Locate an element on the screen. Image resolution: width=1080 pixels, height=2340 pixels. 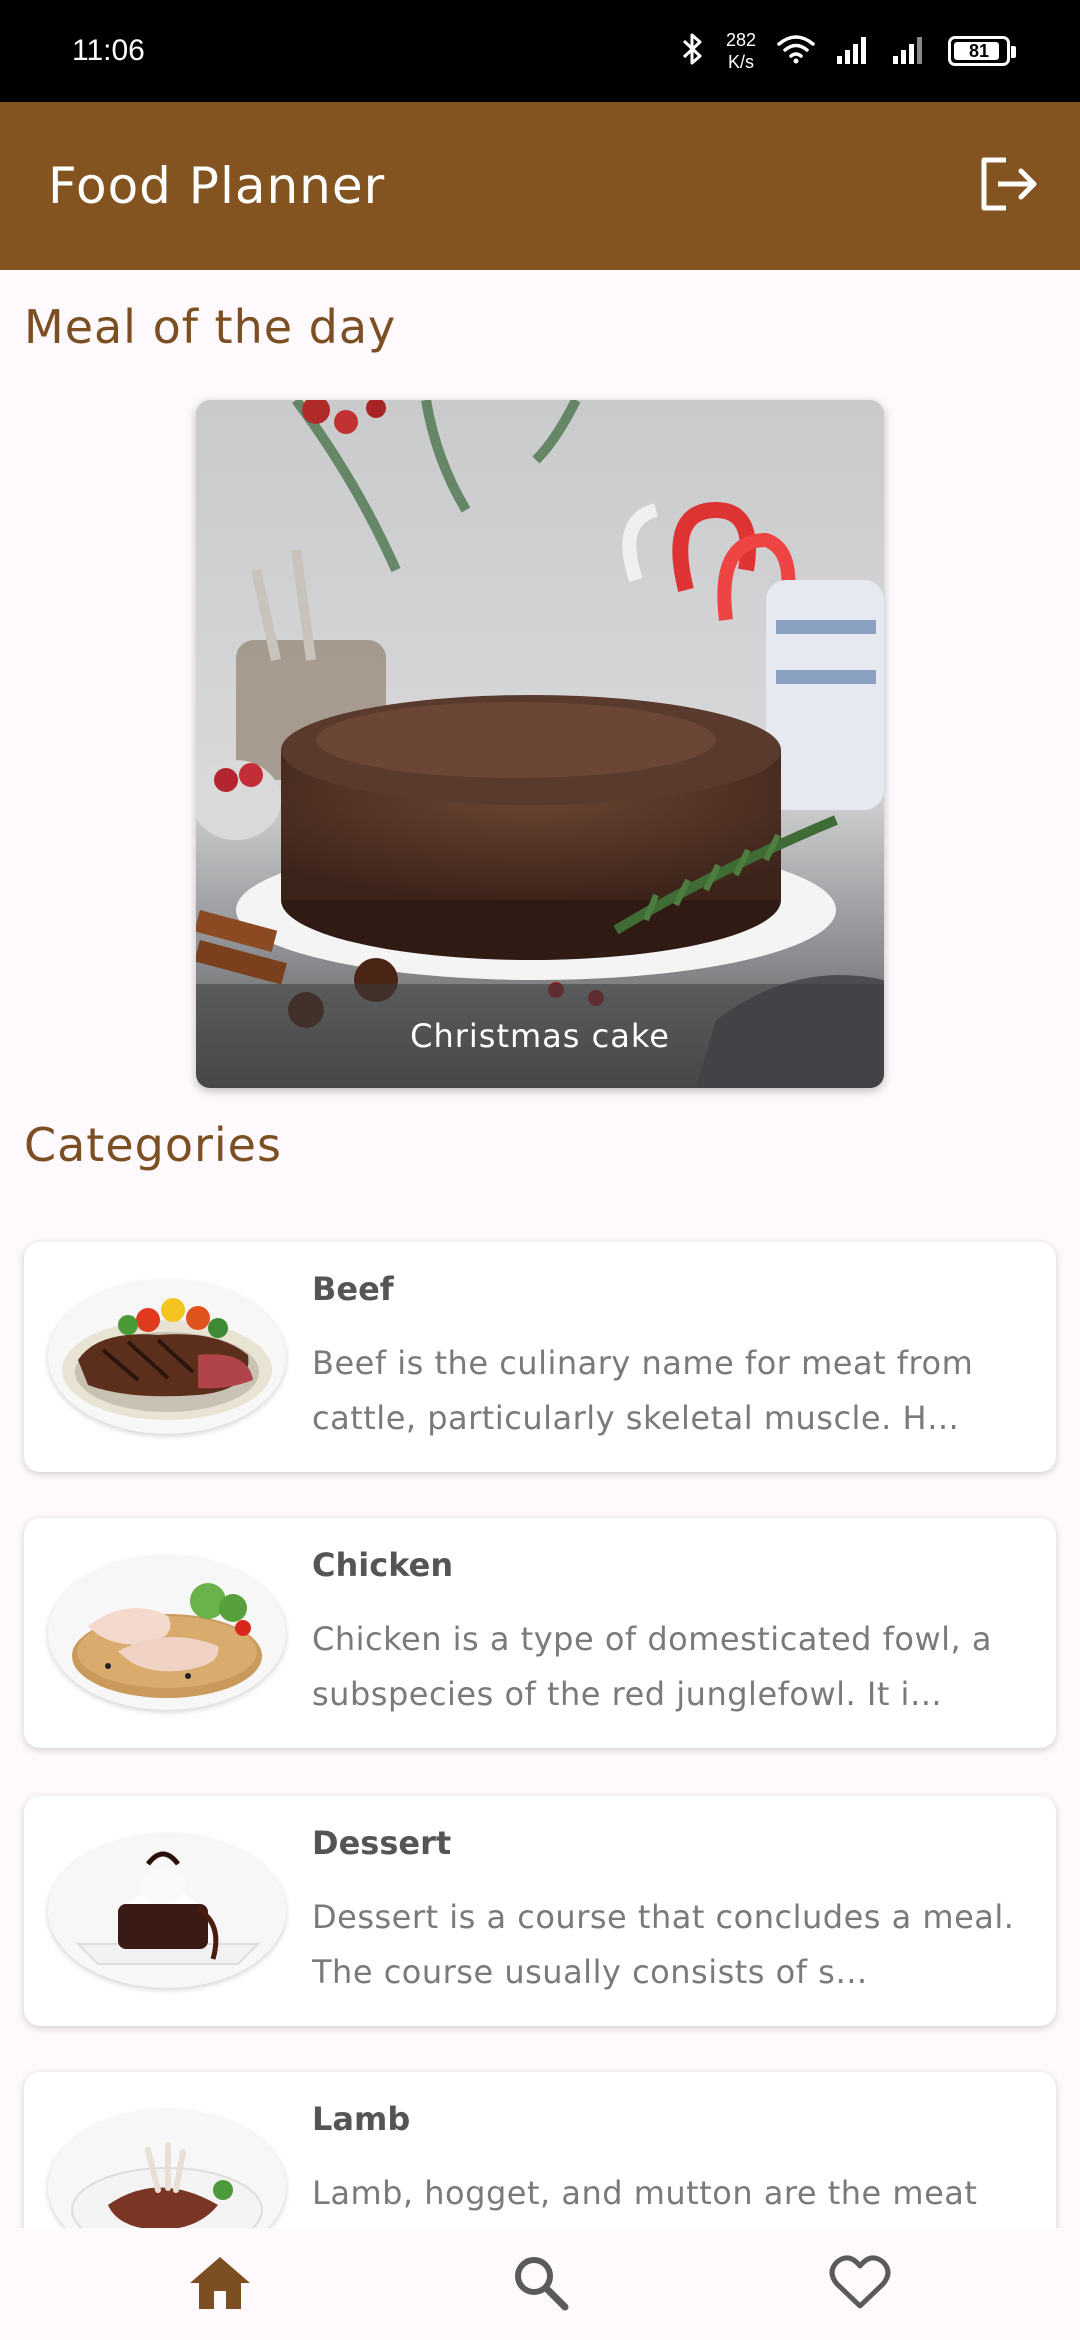
logout-button is located at coordinates (1008, 186).